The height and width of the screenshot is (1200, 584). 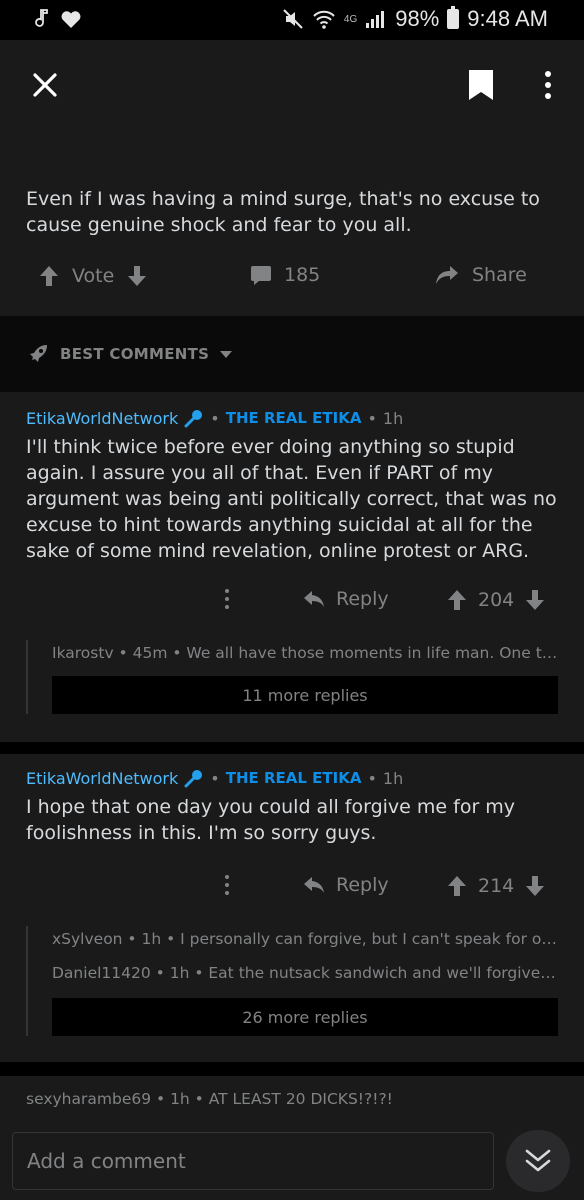 I want to click on jump-next-comment-button, so click(x=538, y=1161).